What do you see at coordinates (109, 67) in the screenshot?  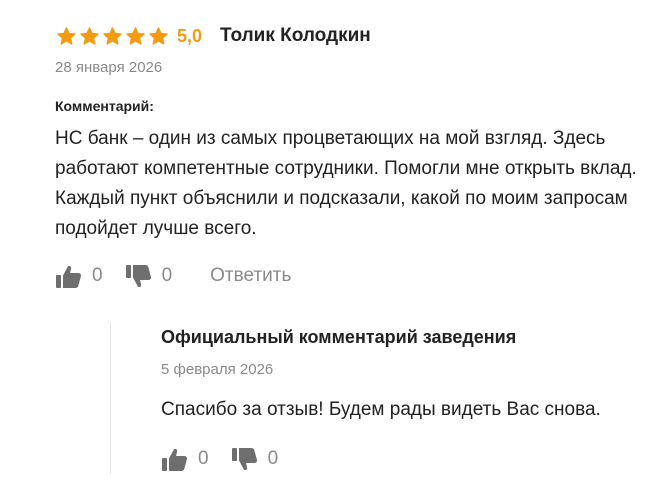 I see `review-date: 28 января 2026` at bounding box center [109, 67].